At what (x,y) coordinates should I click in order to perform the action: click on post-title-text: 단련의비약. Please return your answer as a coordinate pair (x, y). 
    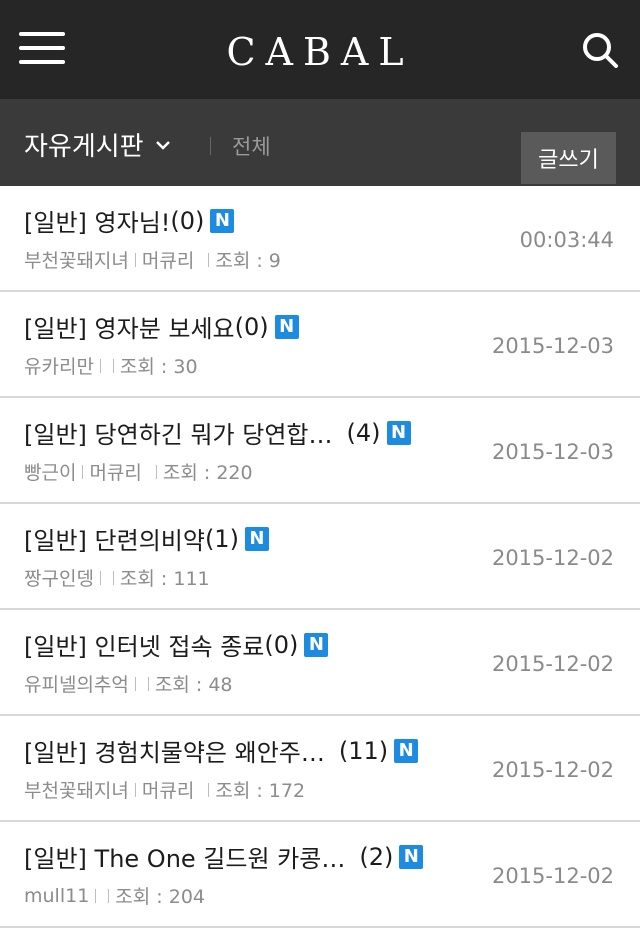
    Looking at the image, I should click on (149, 541).